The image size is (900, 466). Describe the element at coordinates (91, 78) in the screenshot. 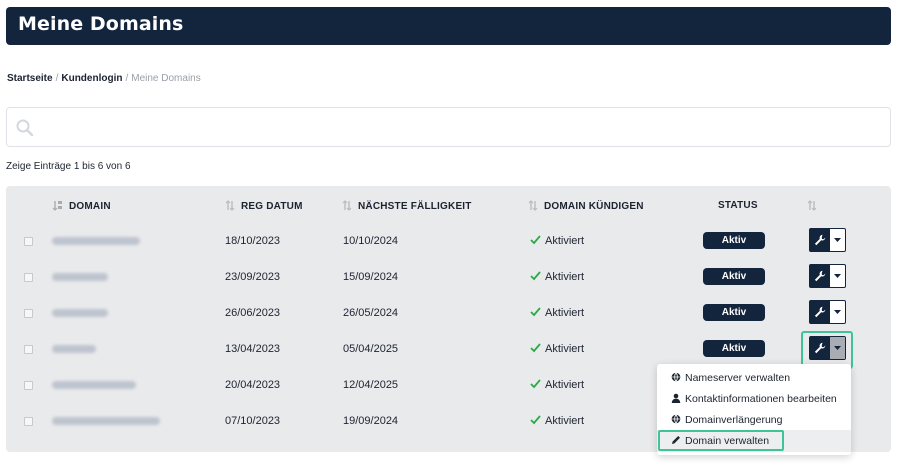

I see `breadcrumb-login-link: Kundenlogin` at that location.